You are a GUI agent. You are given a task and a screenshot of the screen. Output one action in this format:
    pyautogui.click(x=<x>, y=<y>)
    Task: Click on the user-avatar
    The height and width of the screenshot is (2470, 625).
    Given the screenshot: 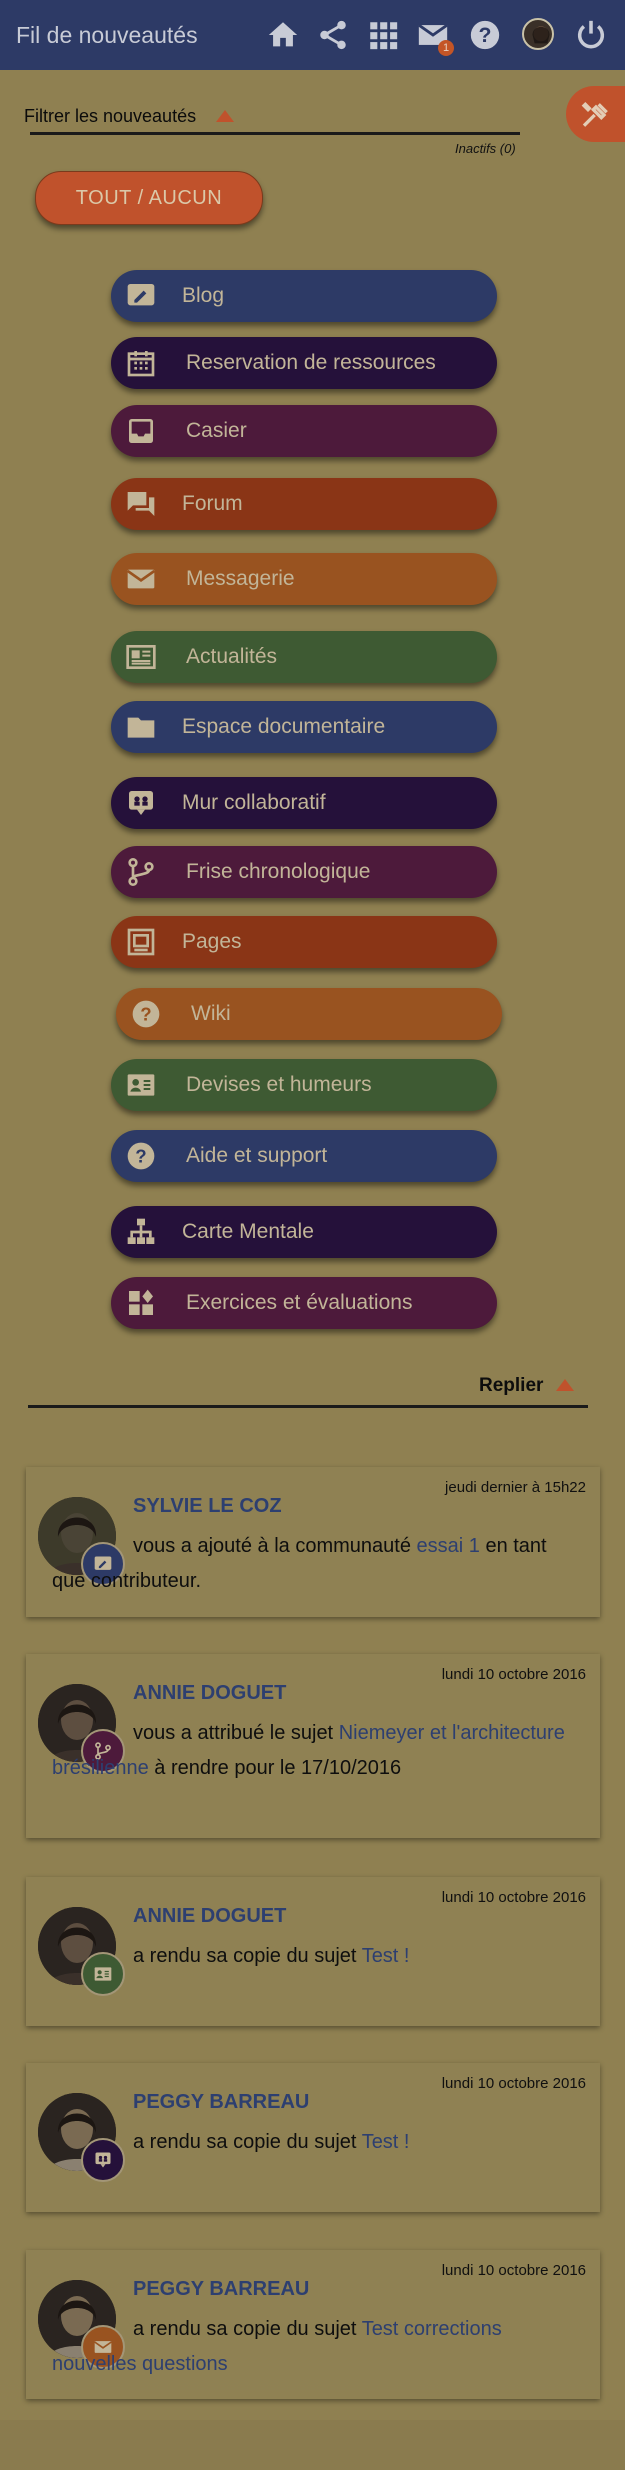 What is the action you would take?
    pyautogui.click(x=539, y=35)
    